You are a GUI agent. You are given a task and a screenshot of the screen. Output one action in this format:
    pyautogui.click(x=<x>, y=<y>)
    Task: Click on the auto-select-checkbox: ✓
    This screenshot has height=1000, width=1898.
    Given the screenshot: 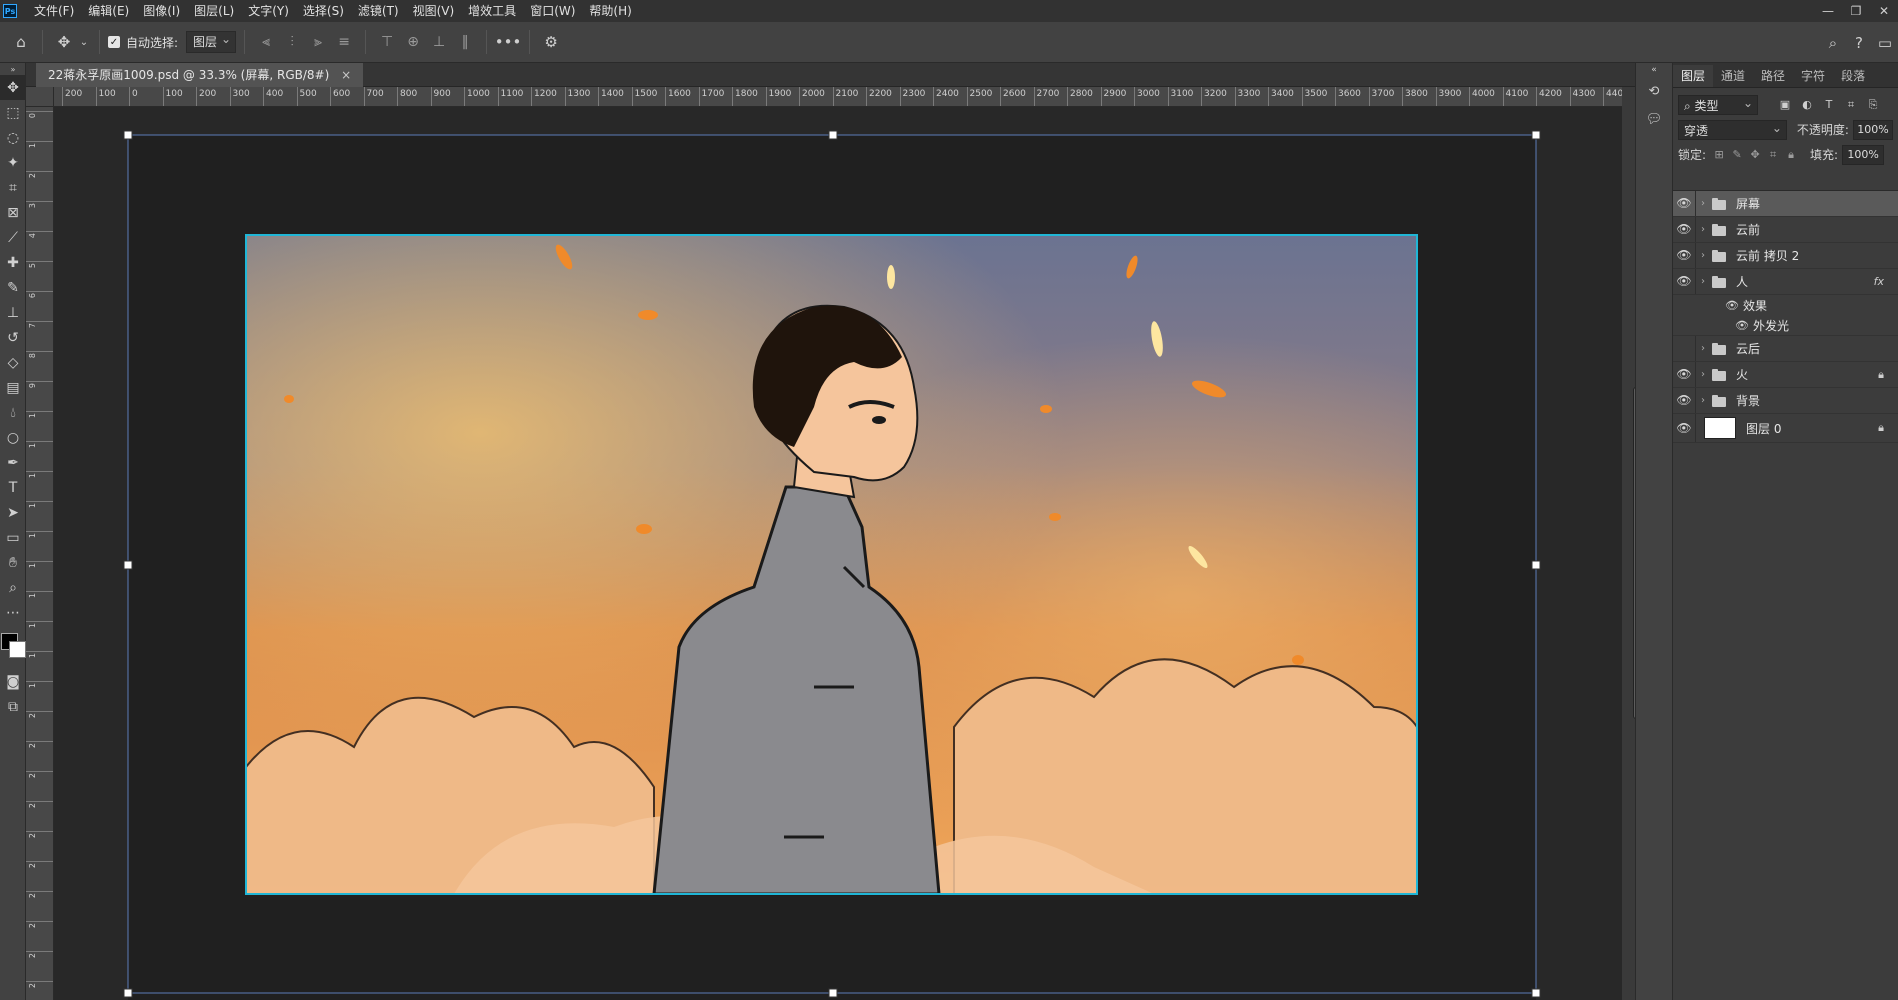 What is the action you would take?
    pyautogui.click(x=114, y=42)
    